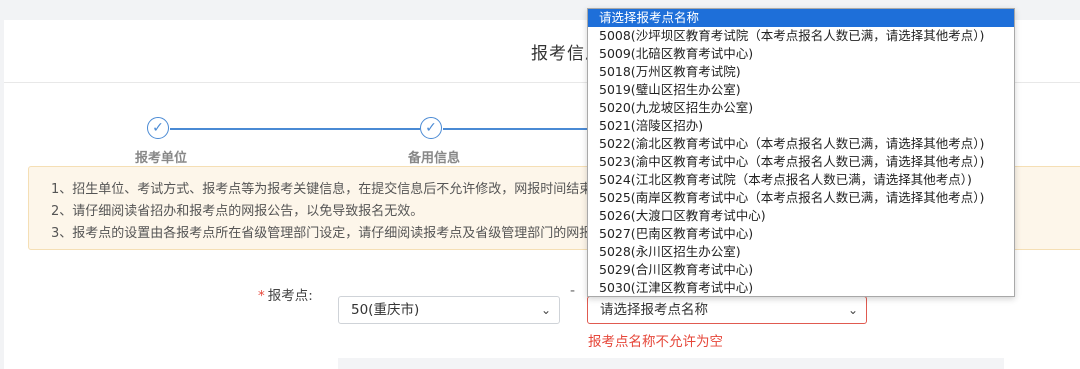 This screenshot has height=369, width=1080. I want to click on step-1-label: 报考单位, so click(161, 158).